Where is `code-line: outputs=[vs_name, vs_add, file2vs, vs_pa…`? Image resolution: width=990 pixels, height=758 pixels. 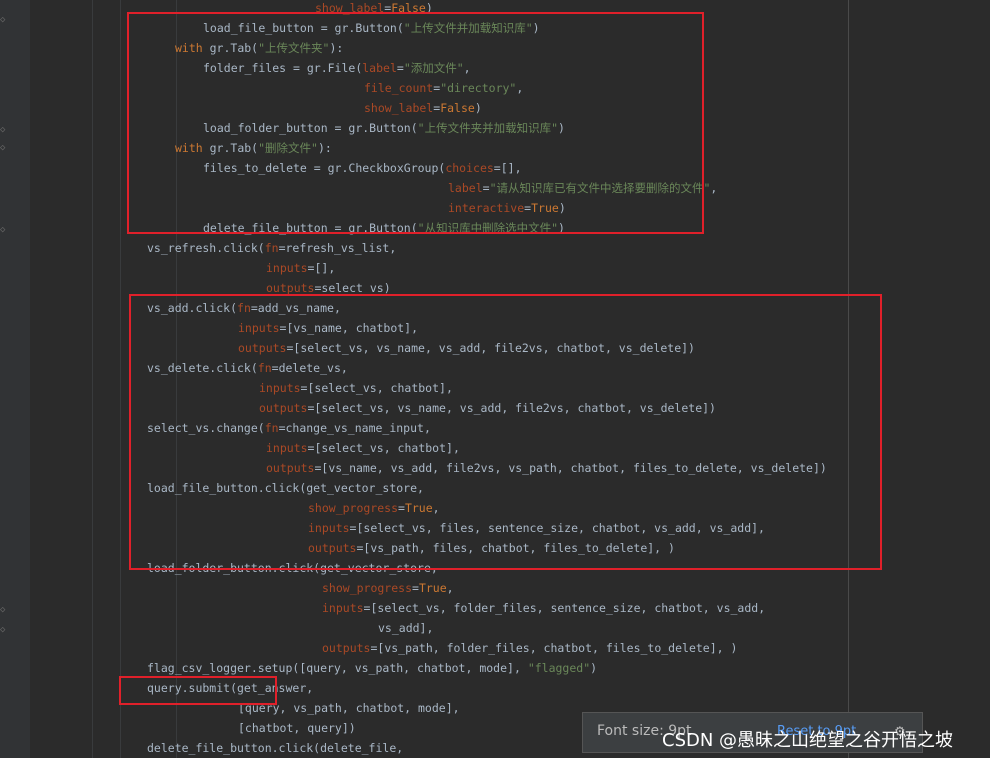
code-line: outputs=[vs_name, vs_add, file2vs, vs_pa… is located at coordinates (546, 468).